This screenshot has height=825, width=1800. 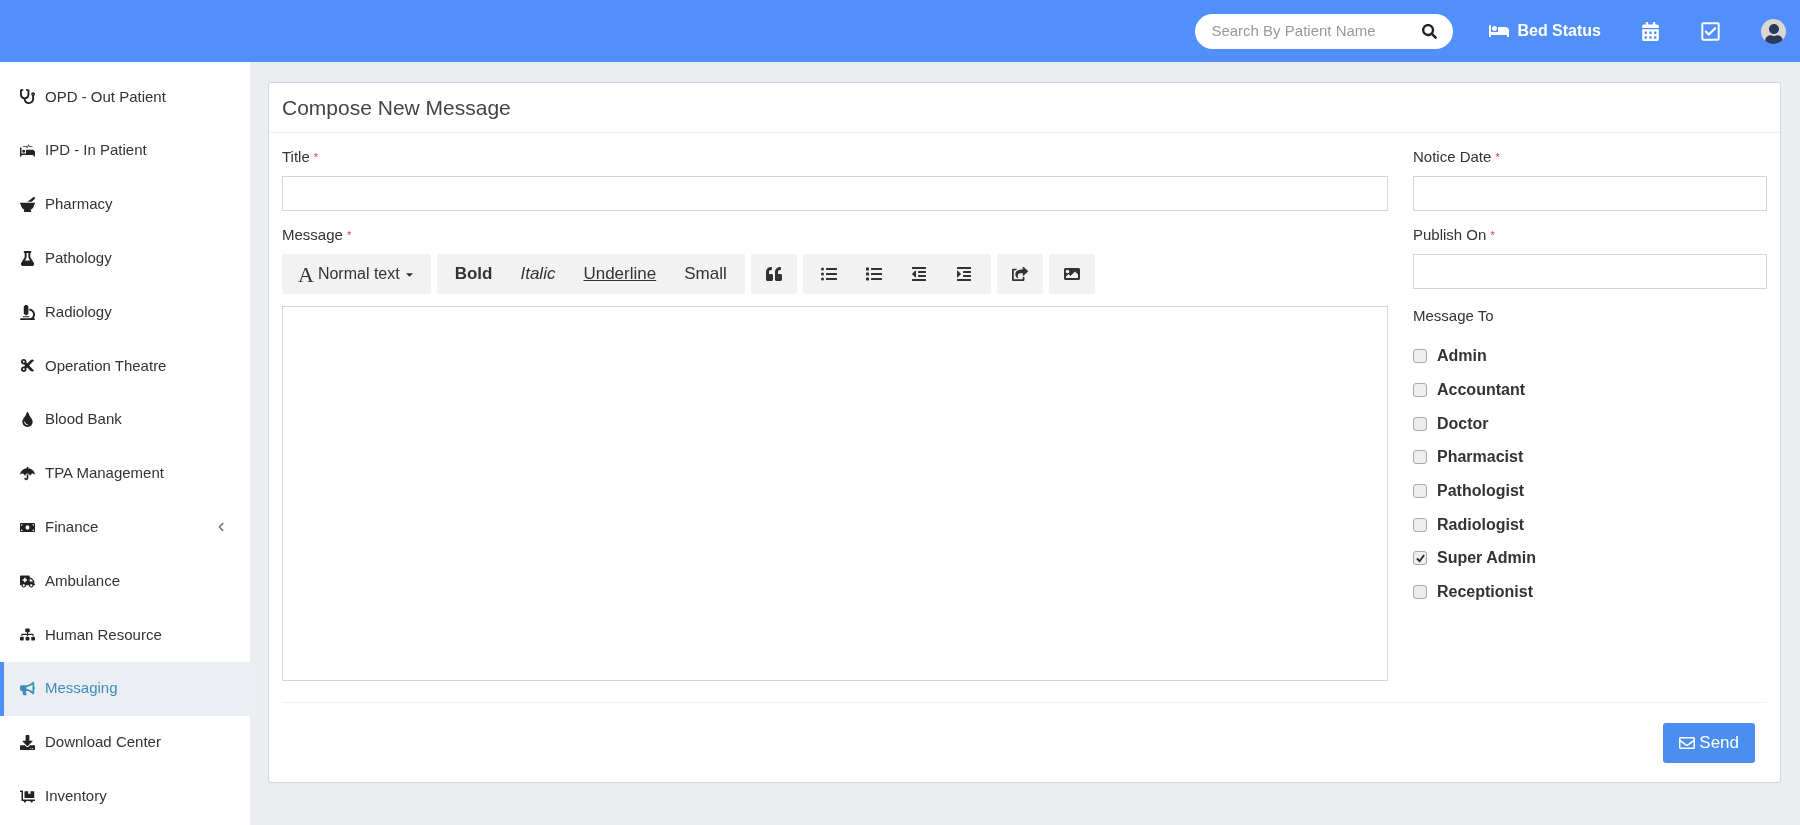 I want to click on avatar, so click(x=1773, y=31).